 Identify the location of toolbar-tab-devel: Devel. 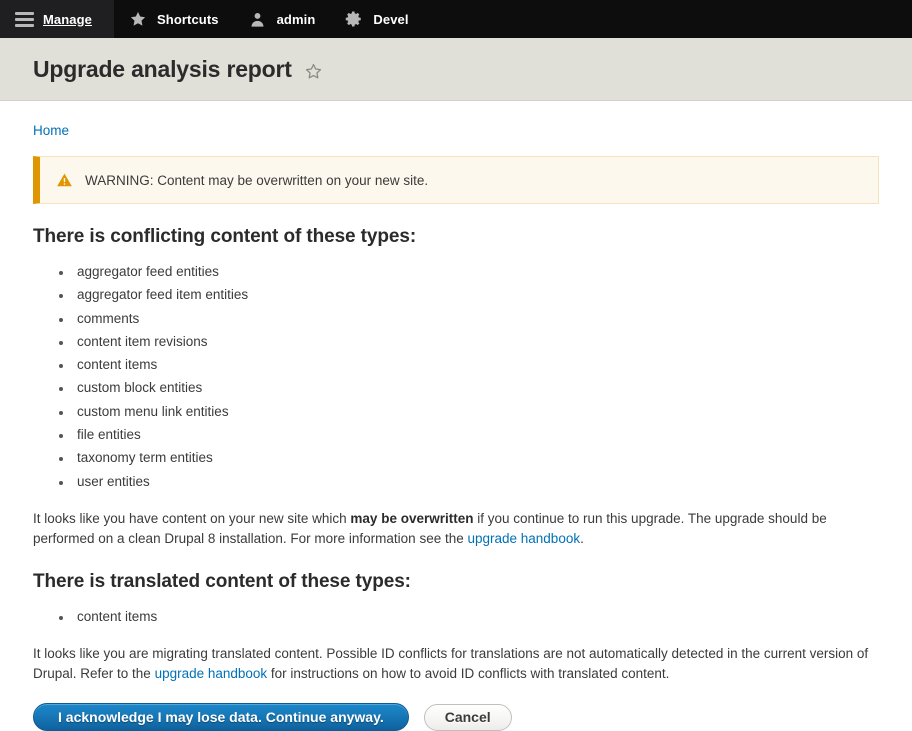
(376, 19).